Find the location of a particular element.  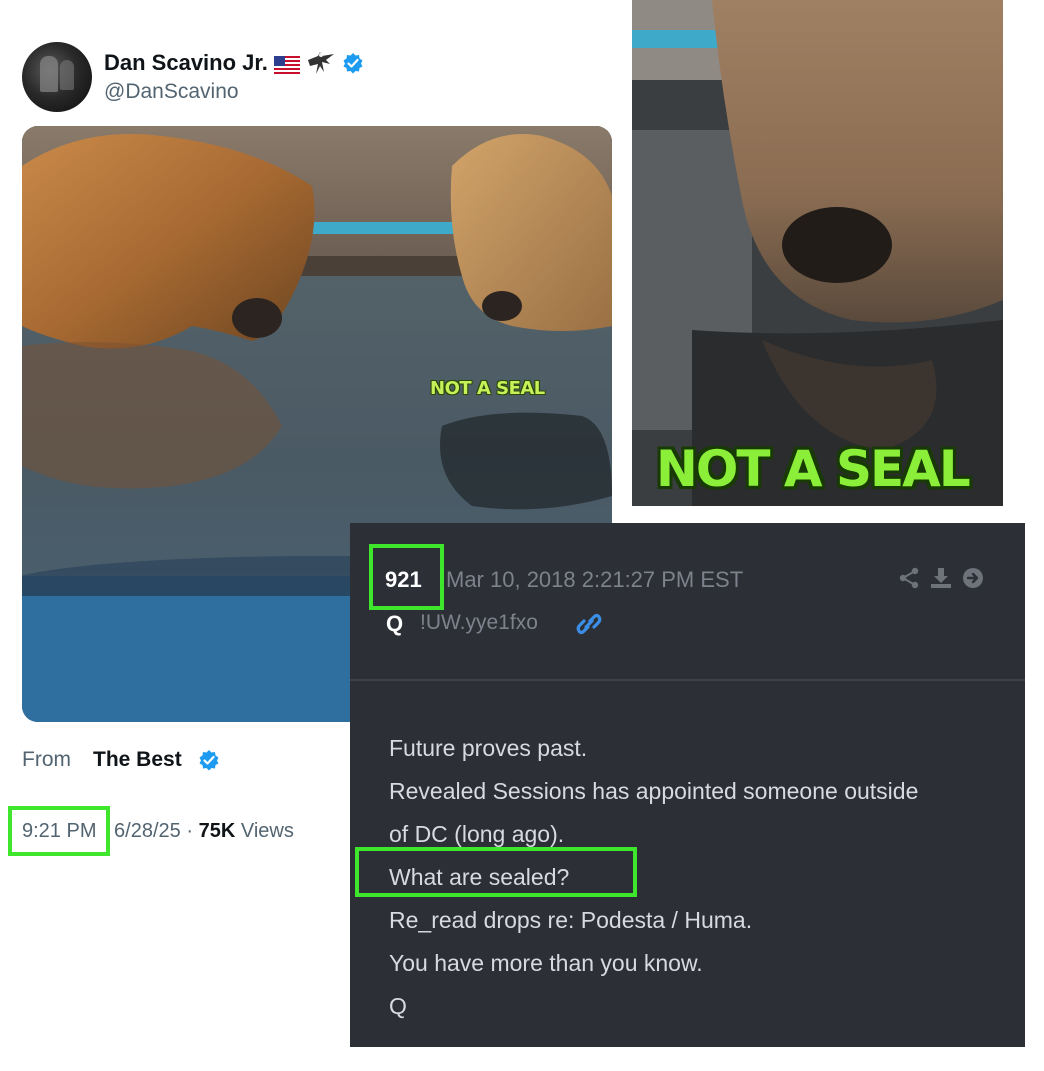

drop-author: Q is located at coordinates (395, 623).